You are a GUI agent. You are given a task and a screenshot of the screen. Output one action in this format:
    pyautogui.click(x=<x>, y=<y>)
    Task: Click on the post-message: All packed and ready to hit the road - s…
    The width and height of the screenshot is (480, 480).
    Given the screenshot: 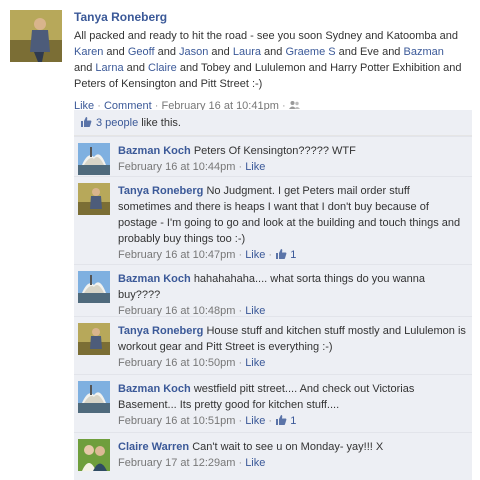 What is the action you would take?
    pyautogui.click(x=269, y=60)
    